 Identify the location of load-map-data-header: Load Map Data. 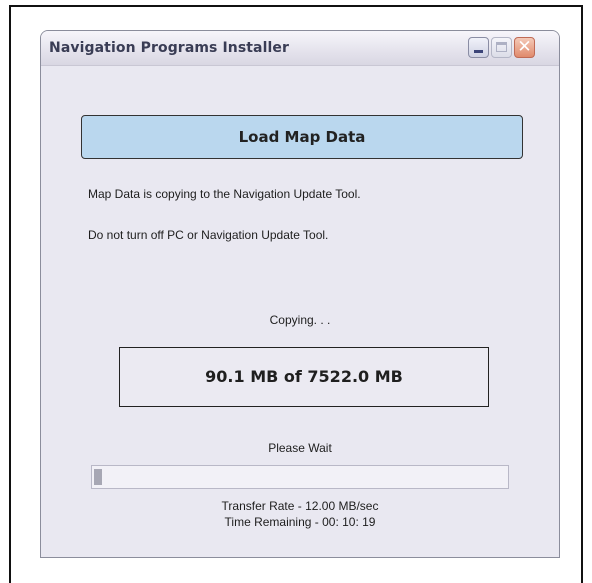
(302, 137).